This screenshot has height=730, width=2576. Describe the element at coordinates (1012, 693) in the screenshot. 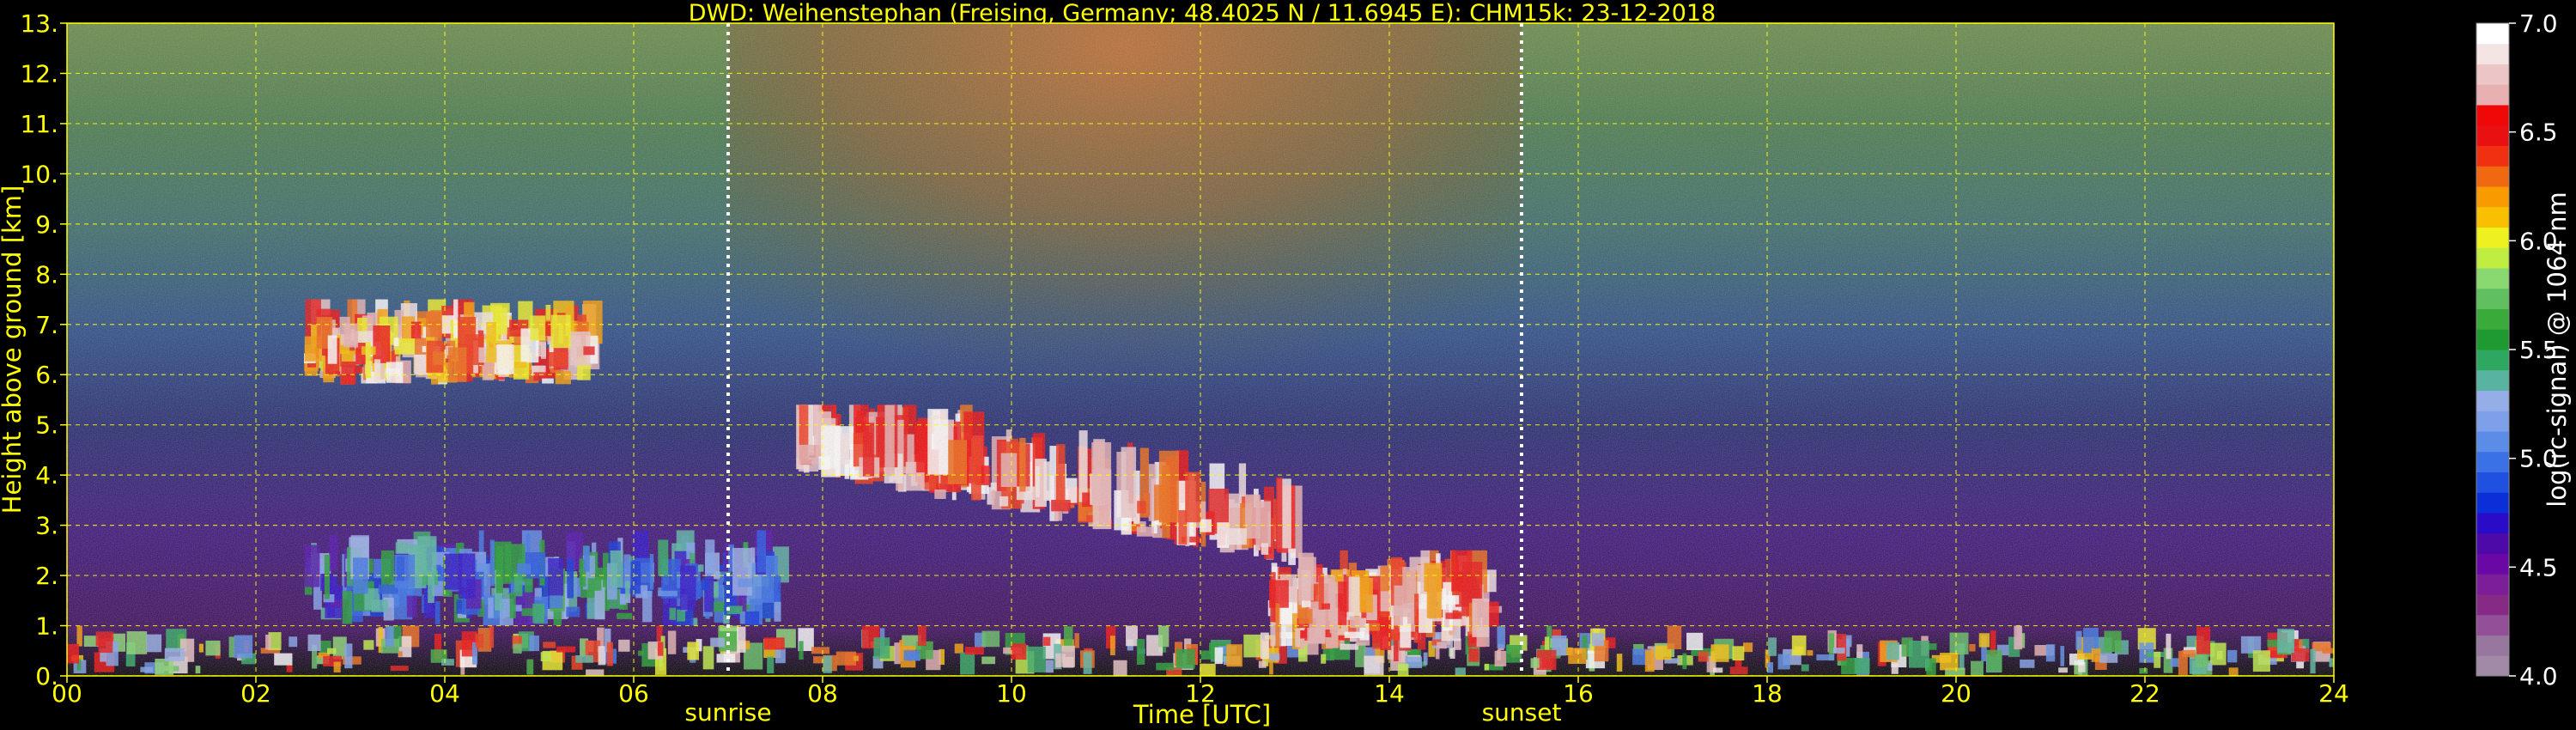

I see `x-tick-label: 10` at that location.